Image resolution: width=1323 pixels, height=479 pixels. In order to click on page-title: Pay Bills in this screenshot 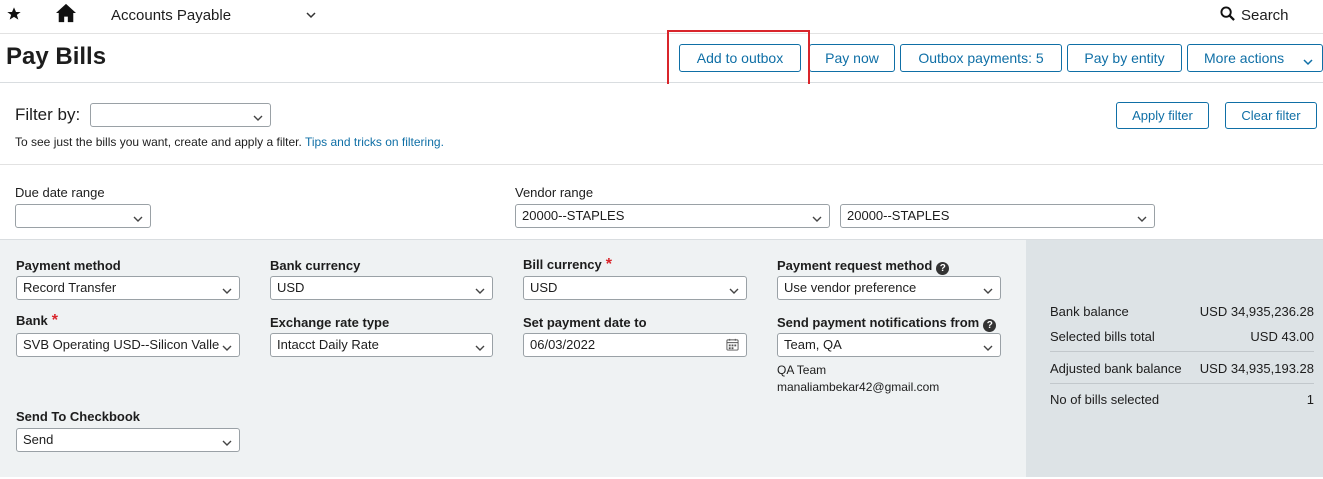, I will do `click(56, 56)`.